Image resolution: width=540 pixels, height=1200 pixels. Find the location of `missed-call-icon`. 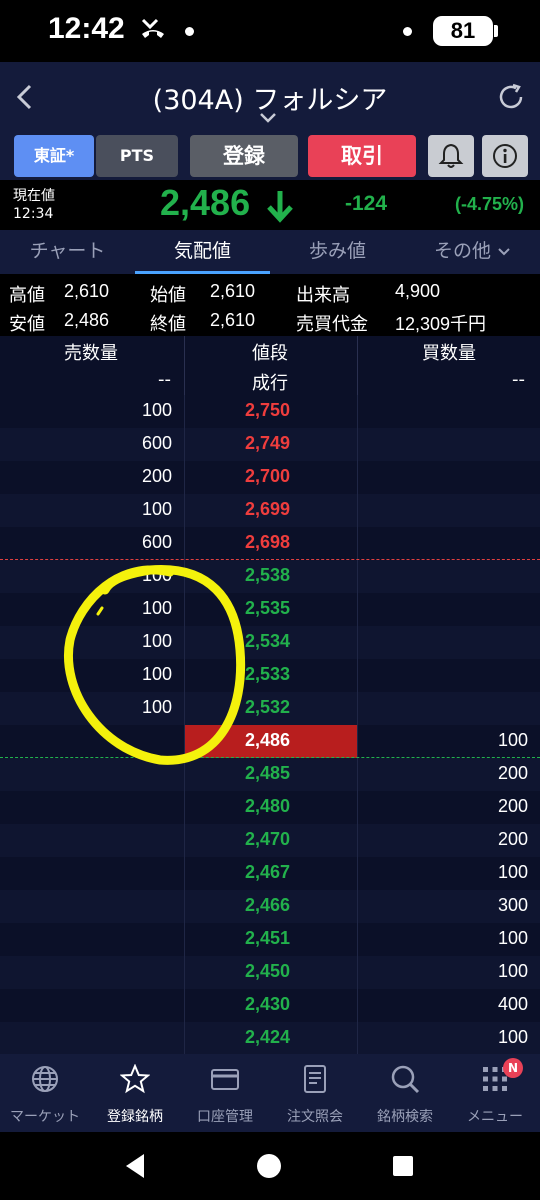

missed-call-icon is located at coordinates (152, 28).